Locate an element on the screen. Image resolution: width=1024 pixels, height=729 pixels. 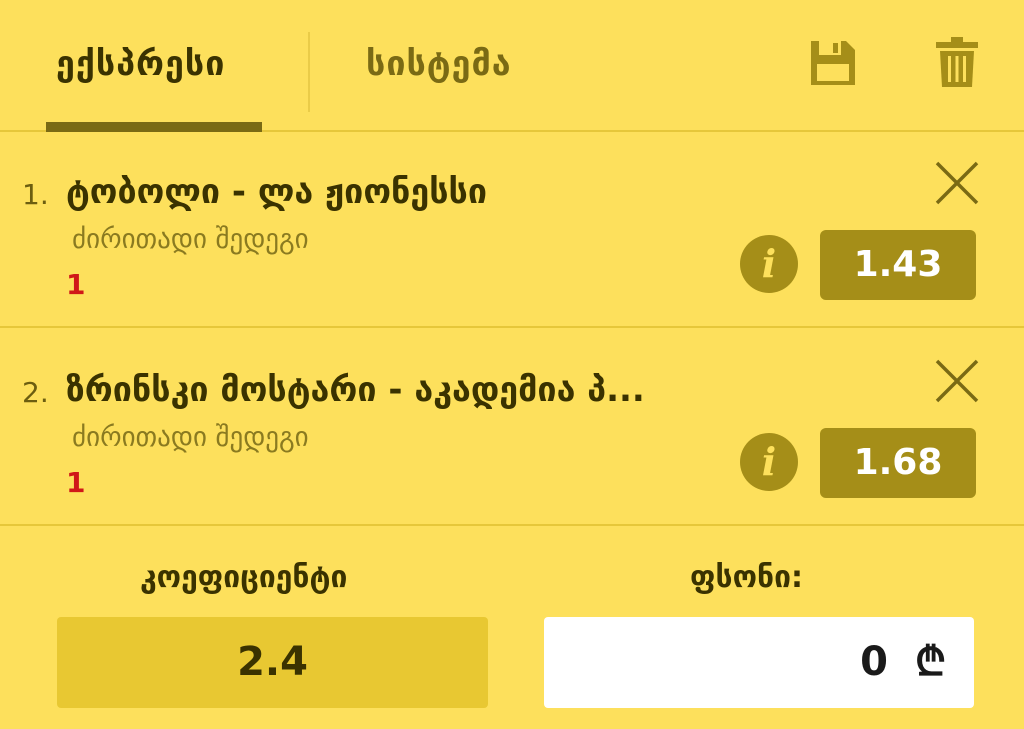
stake-input: 0 ₾ is located at coordinates (759, 662).